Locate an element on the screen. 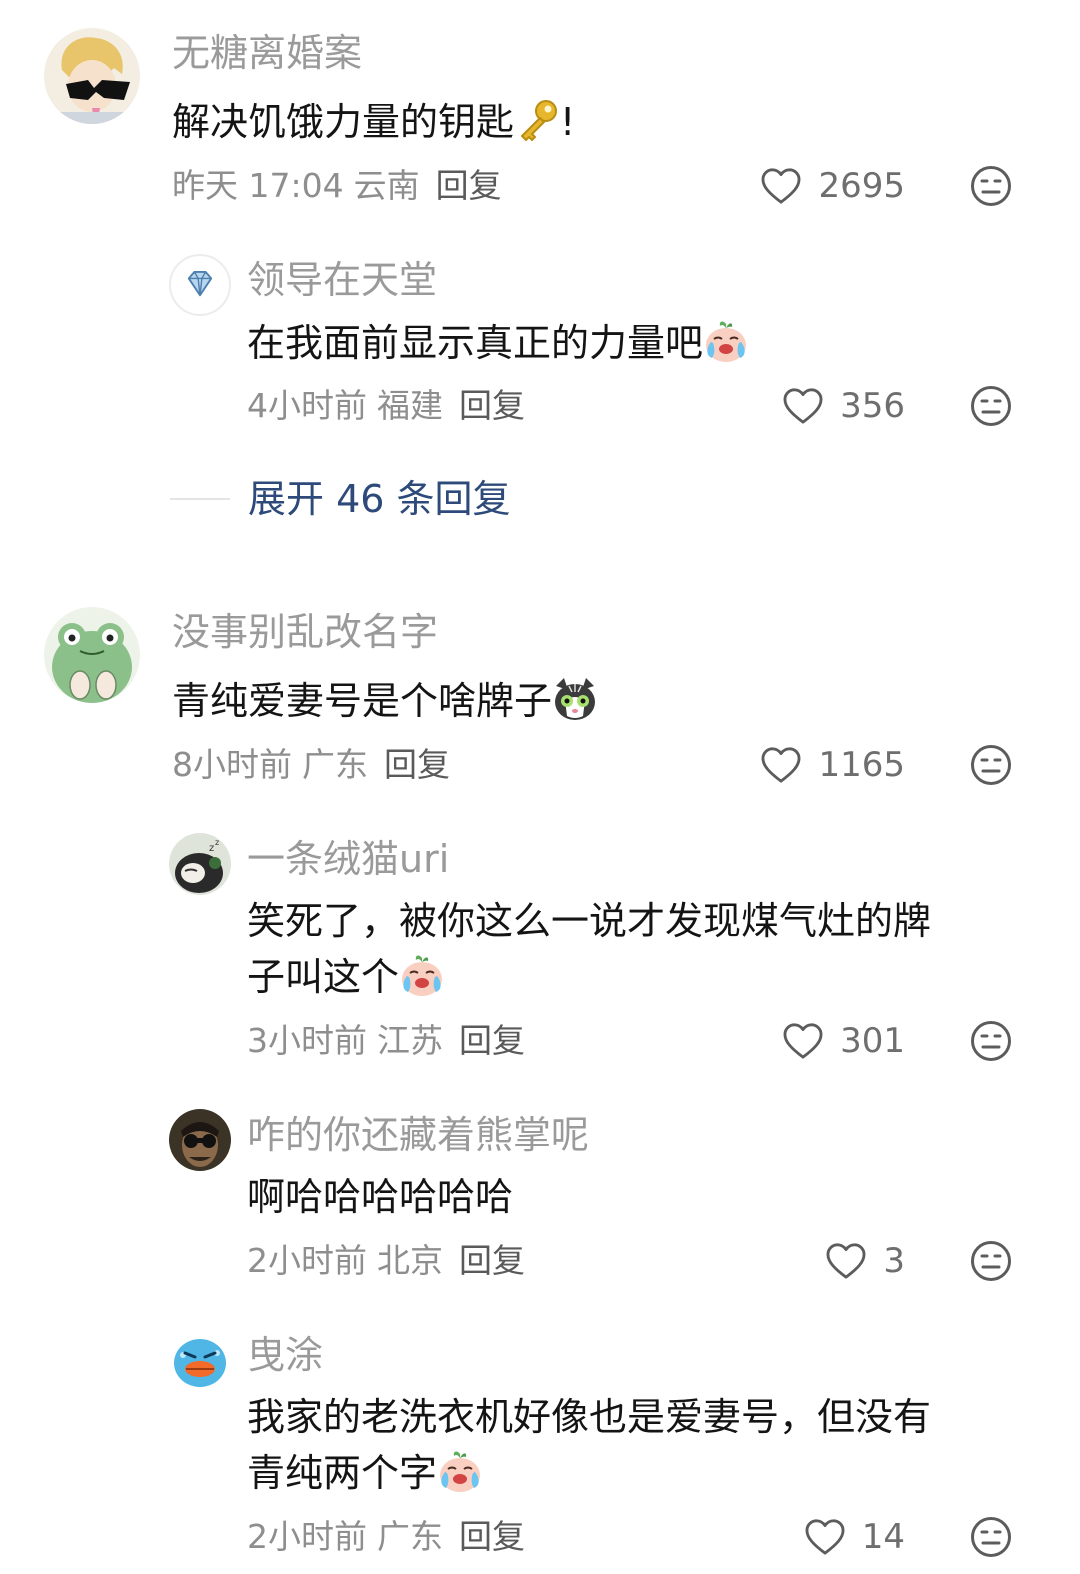 This screenshot has width=1080, height=1574. reply-text-line: 笑死了，被你这么一说才发现煤气灶的牌 is located at coordinates (589, 921).